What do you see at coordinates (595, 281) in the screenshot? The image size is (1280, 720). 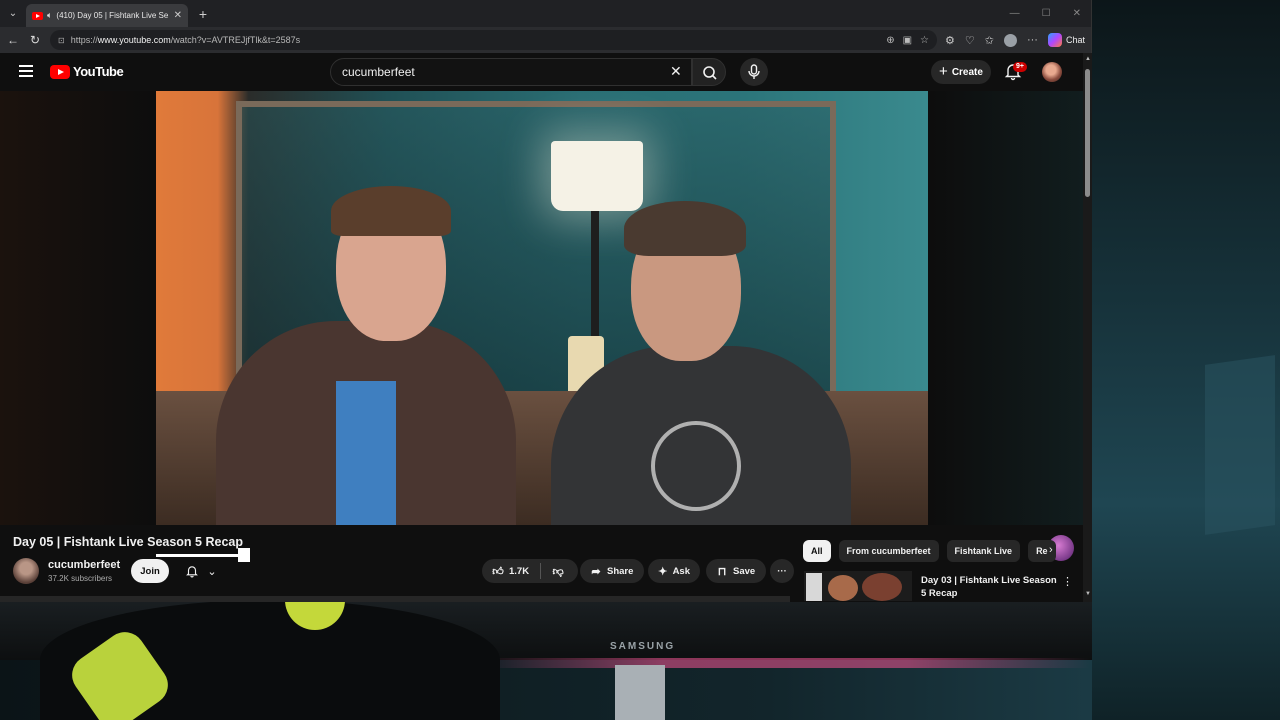 I see `video-lamp-stand` at bounding box center [595, 281].